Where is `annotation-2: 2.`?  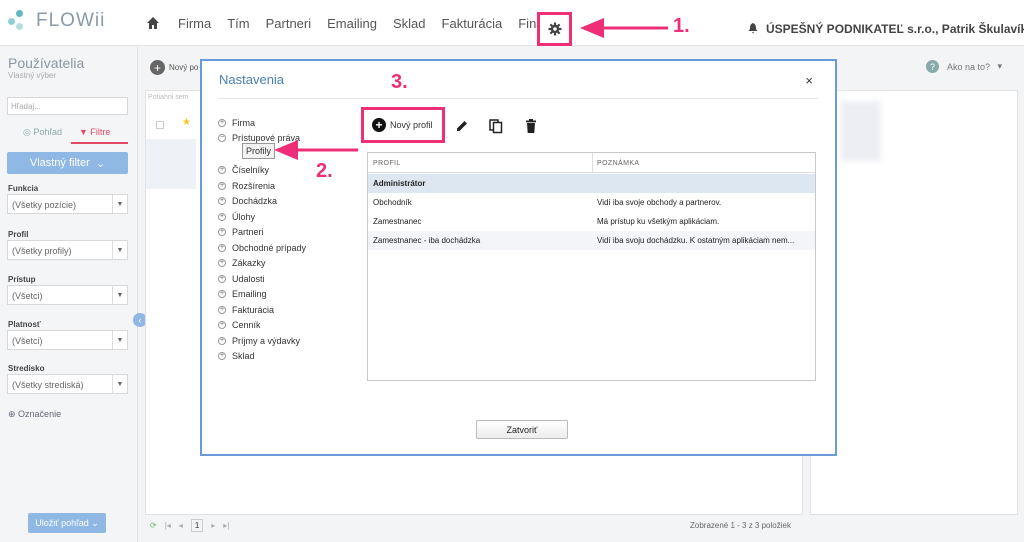 annotation-2: 2. is located at coordinates (324, 171).